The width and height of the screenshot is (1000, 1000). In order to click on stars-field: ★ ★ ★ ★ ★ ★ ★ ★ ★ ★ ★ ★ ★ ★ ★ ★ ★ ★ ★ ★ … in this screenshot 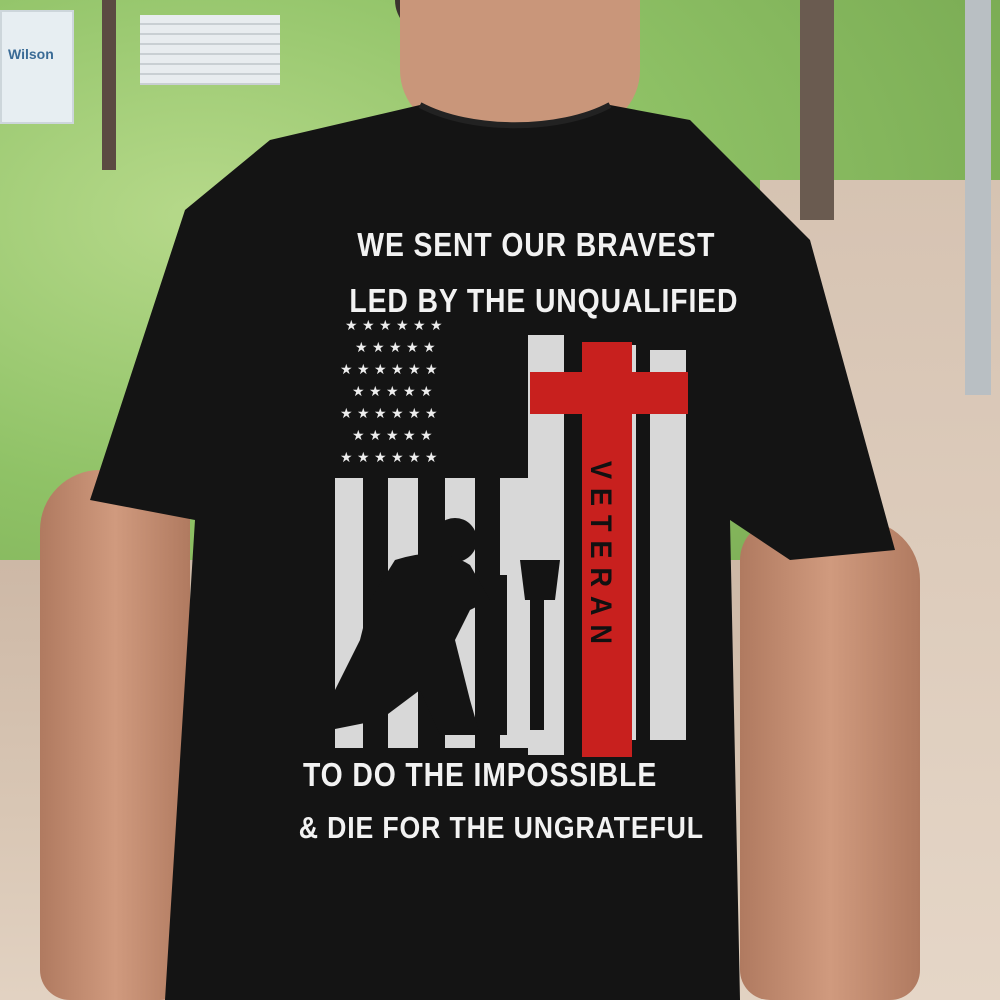, I will do `click(391, 392)`.